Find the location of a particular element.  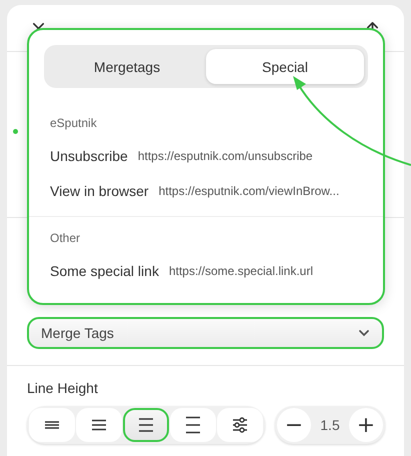

menu-item: View in browser is located at coordinates (99, 190).